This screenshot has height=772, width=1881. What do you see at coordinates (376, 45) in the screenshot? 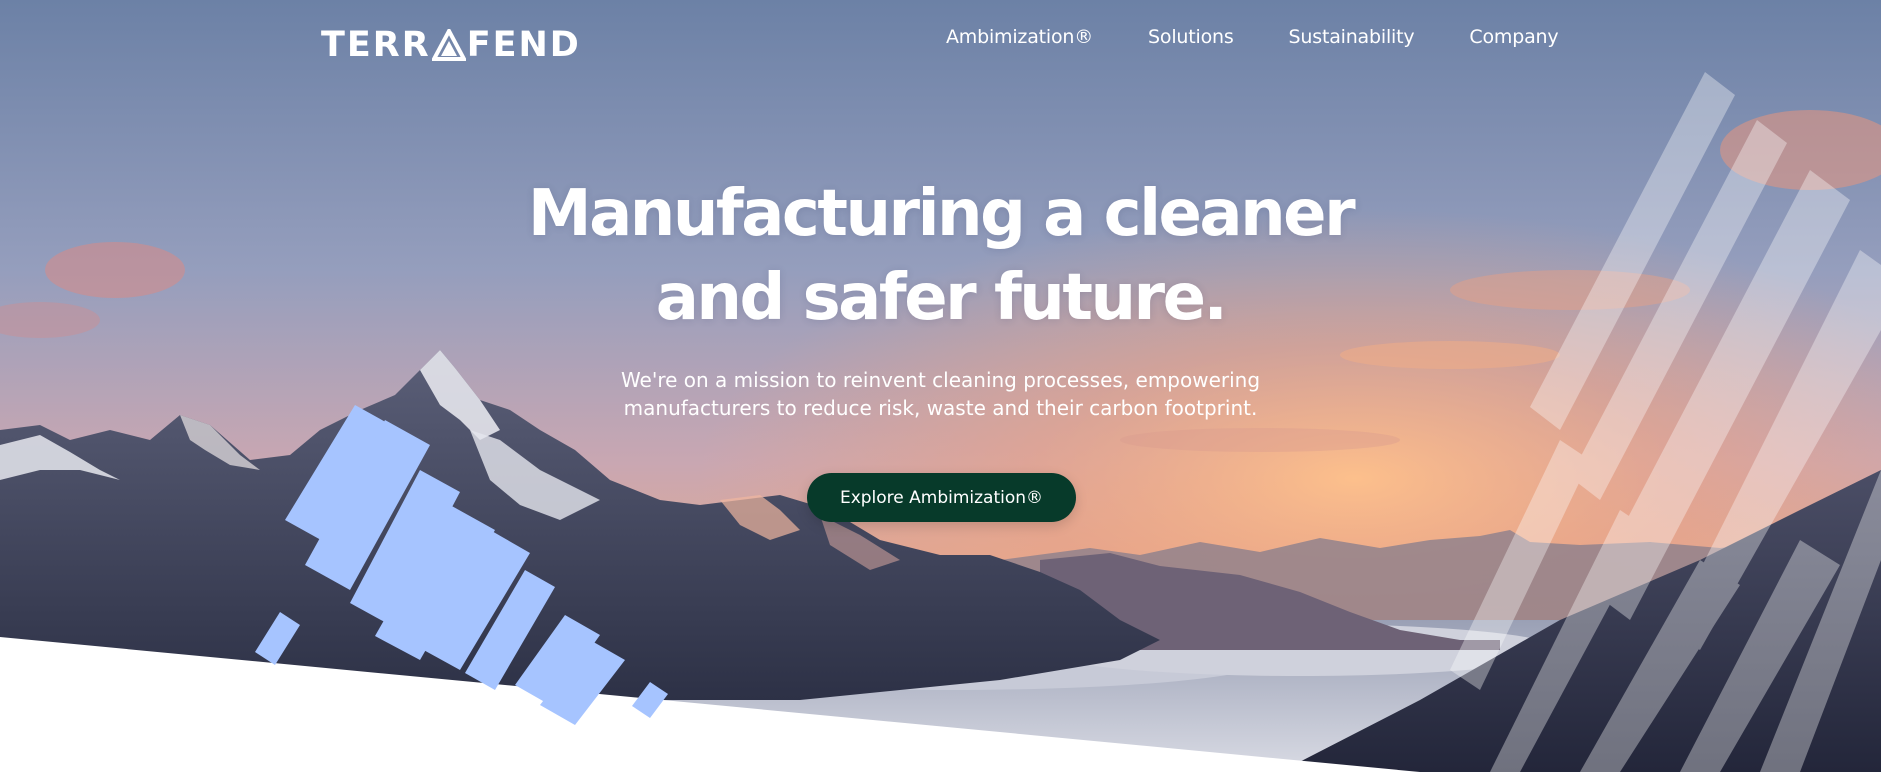
I see `brand-name-part1: TERR` at bounding box center [376, 45].